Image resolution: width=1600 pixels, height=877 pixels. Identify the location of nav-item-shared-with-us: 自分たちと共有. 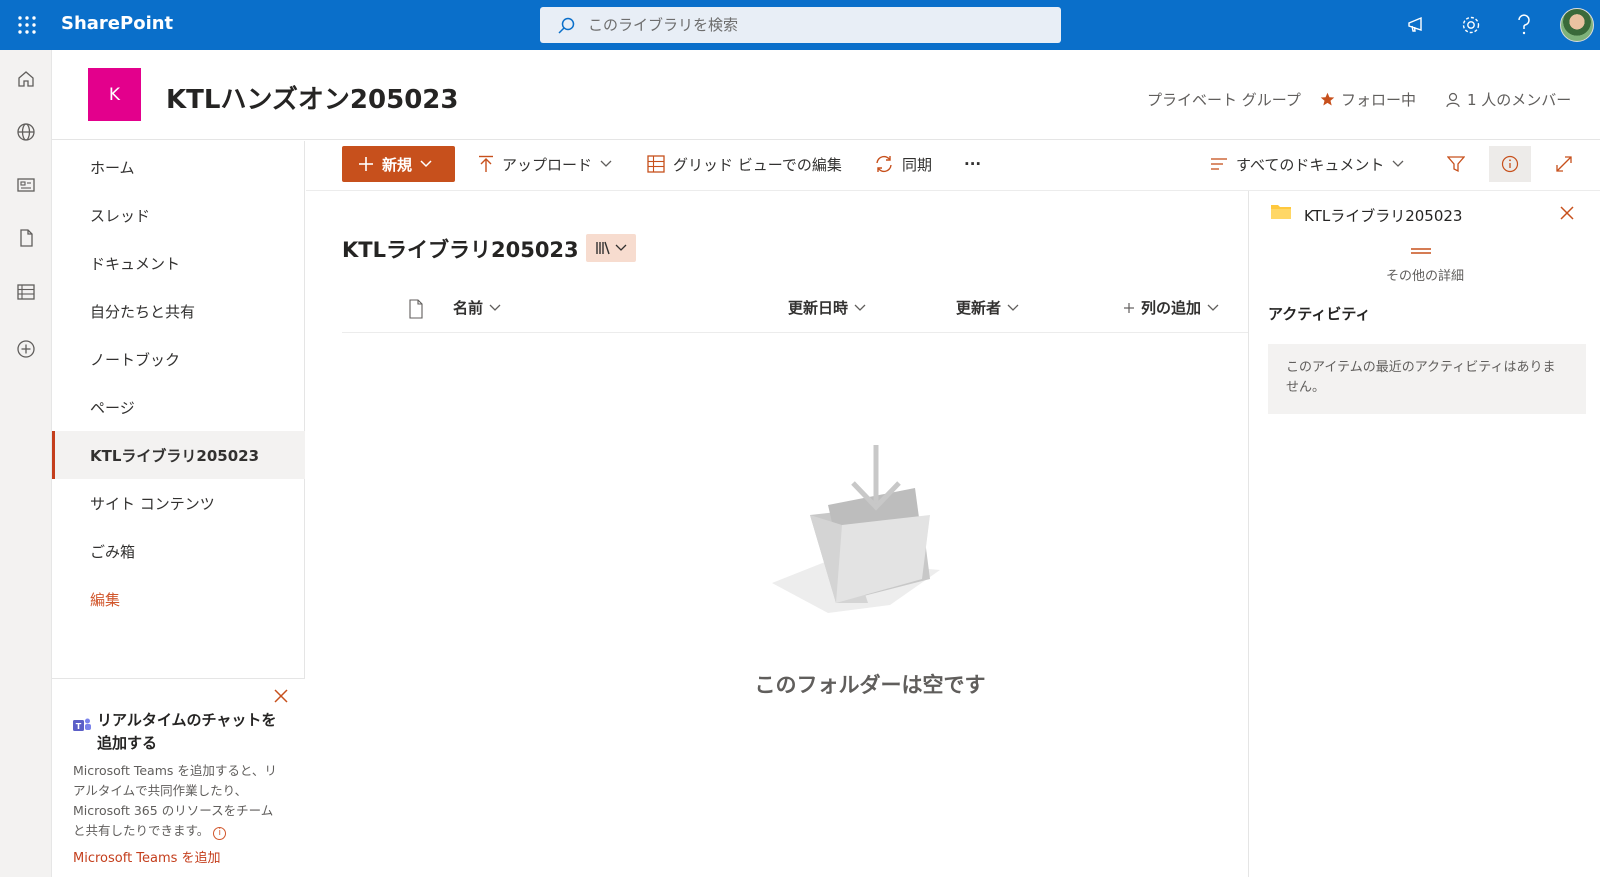
(178, 311).